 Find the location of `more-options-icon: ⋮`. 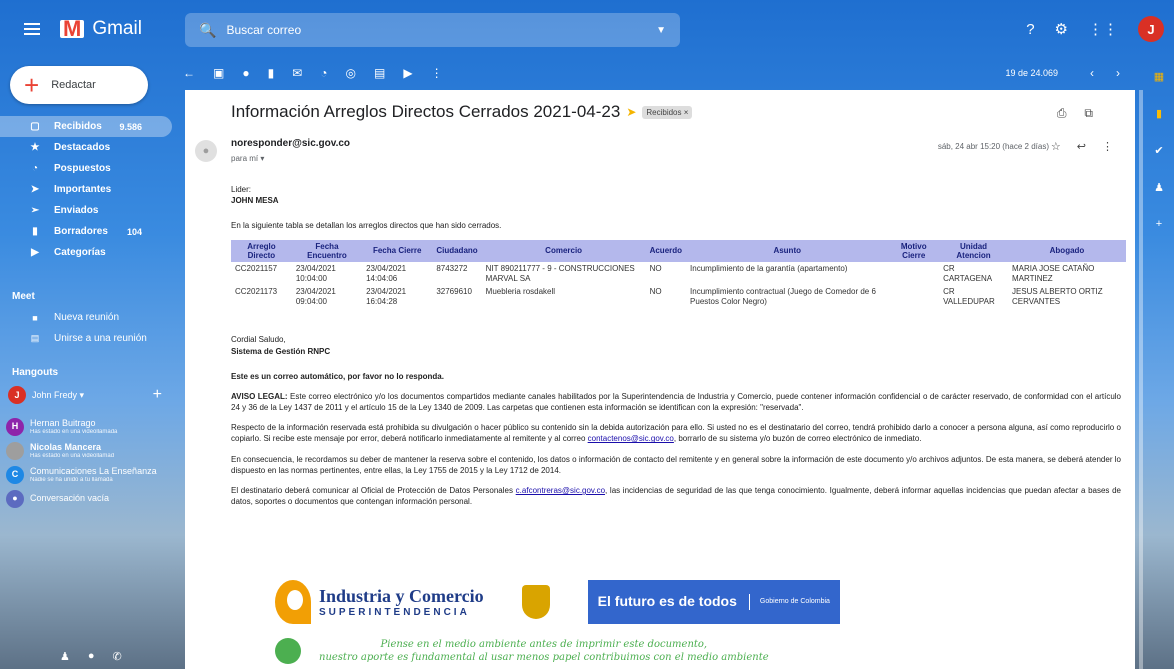

more-options-icon: ⋮ is located at coordinates (1107, 146).